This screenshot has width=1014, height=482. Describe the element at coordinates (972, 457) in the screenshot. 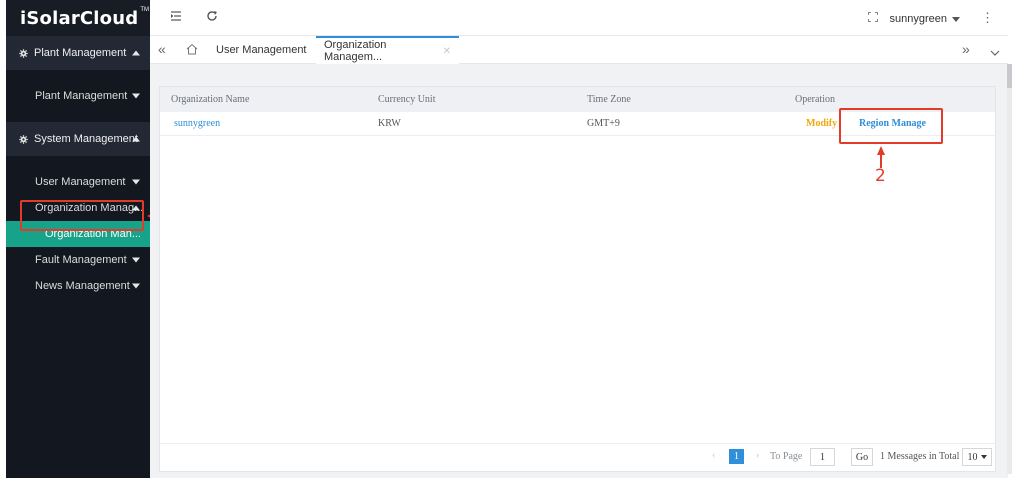

I see `page-size-value: 10` at that location.